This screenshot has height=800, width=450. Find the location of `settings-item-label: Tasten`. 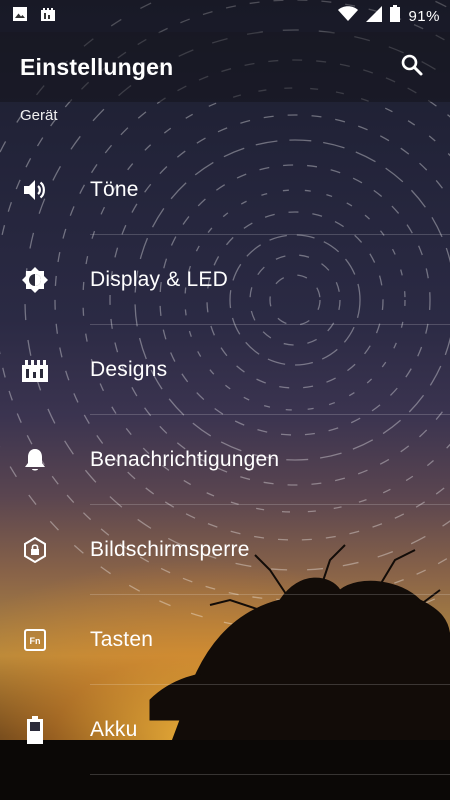

settings-item-label: Tasten is located at coordinates (122, 639).